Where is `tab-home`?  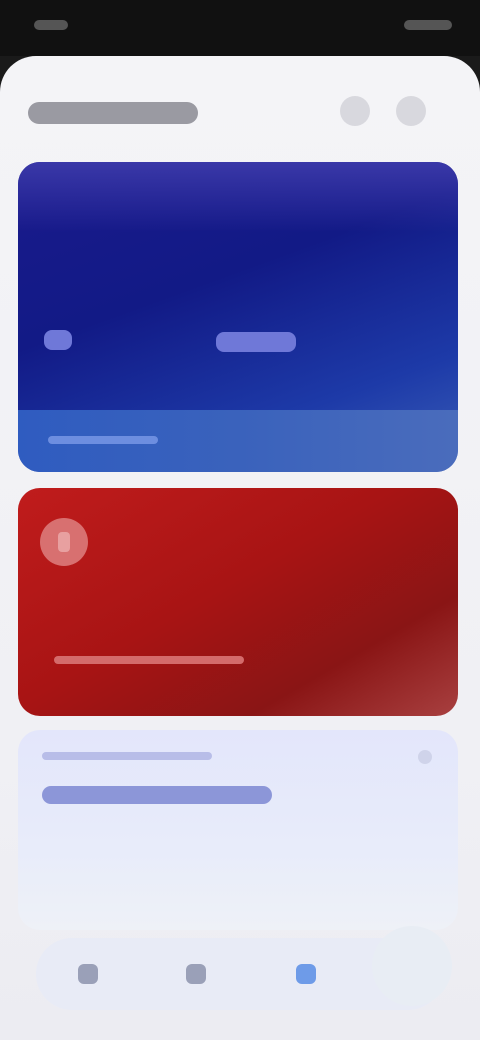 tab-home is located at coordinates (88, 974).